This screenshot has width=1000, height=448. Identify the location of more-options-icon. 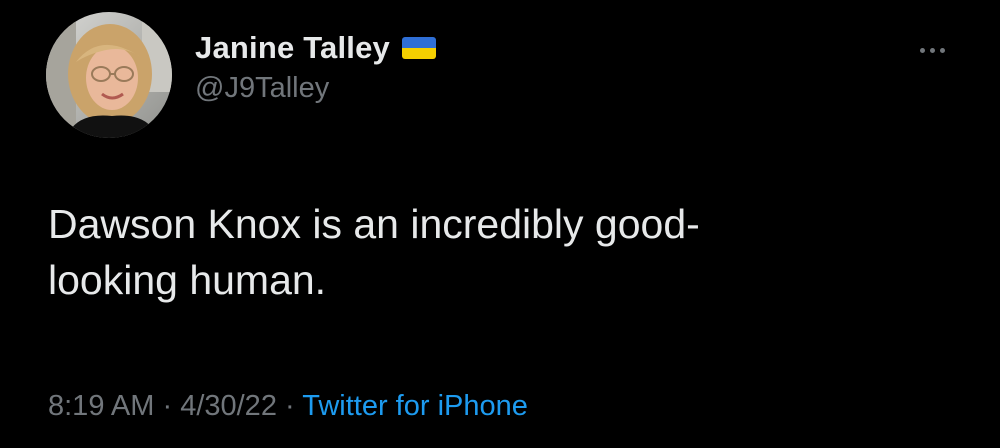
(932, 50).